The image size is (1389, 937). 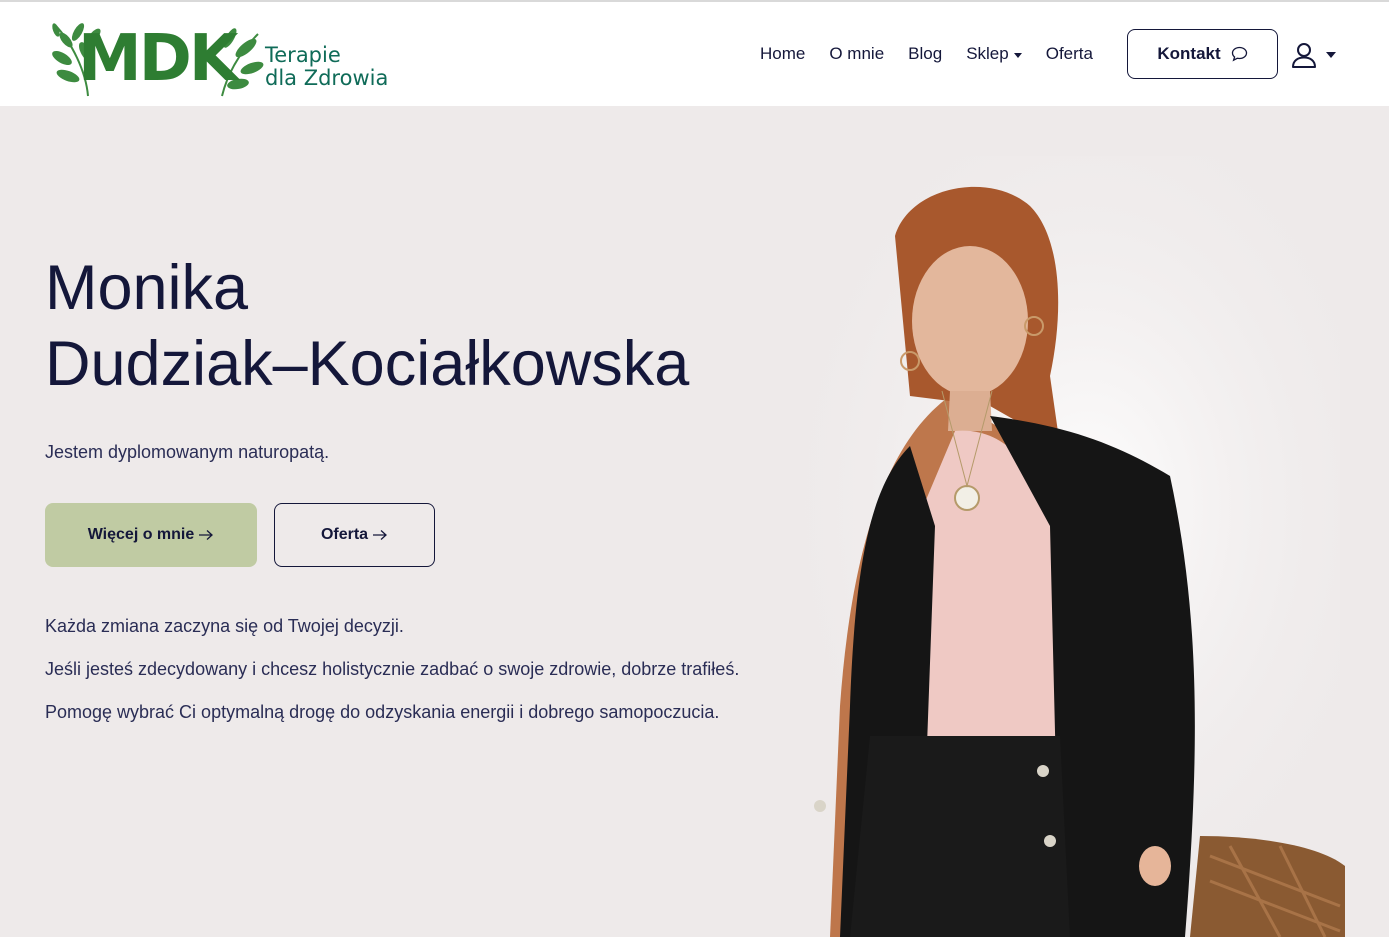 I want to click on more-about-me-label: Więcej o mnie, so click(x=141, y=534).